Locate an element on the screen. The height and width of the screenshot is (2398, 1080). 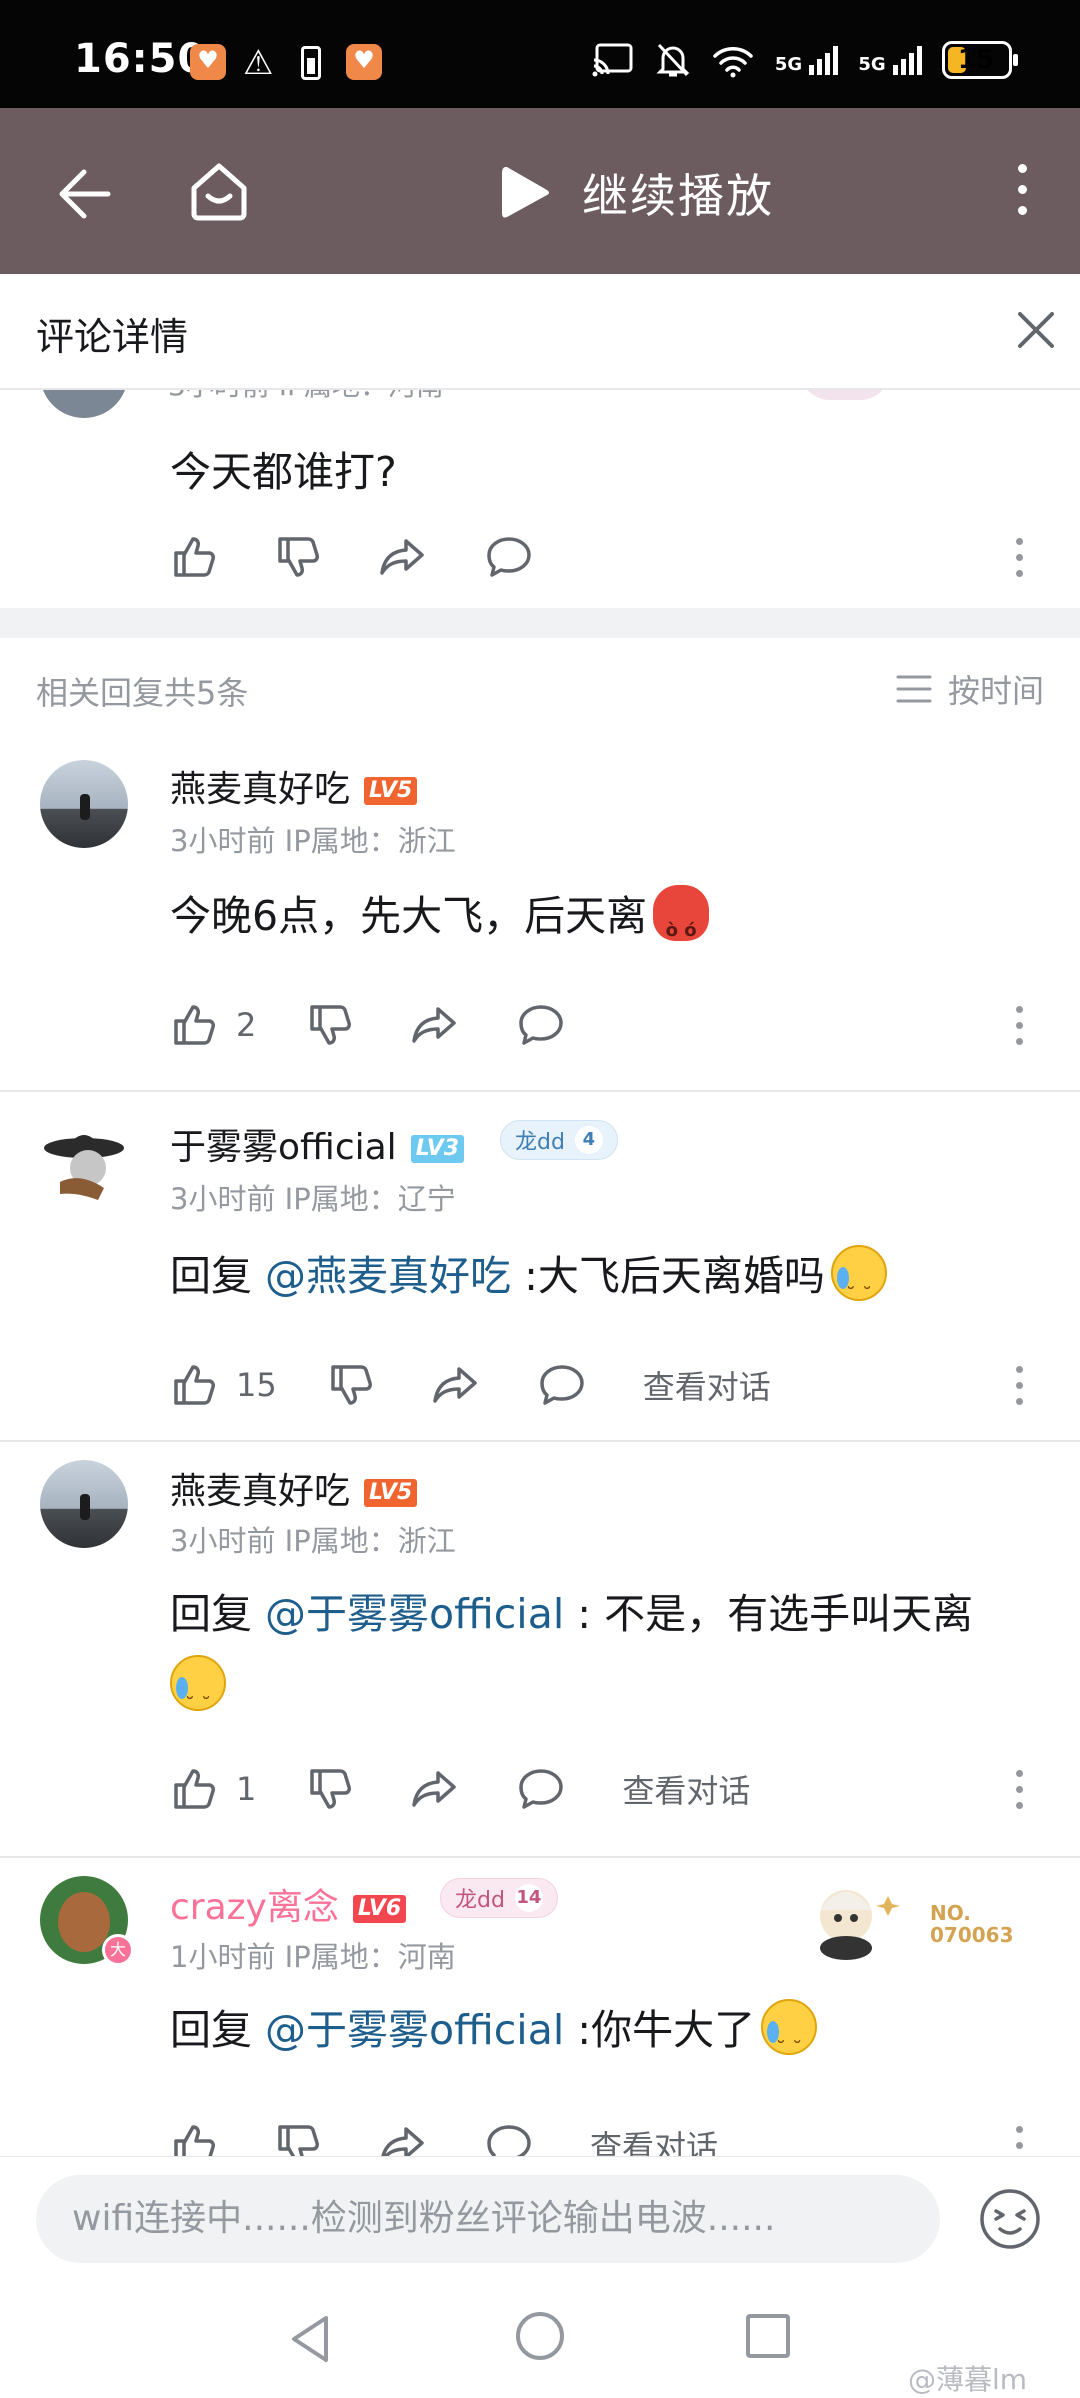
reply-actions: 2 is located at coordinates (368, 1025).